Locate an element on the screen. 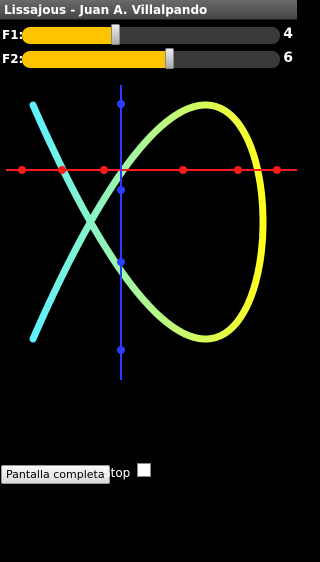 This screenshot has width=320, height=562. slider-f1-value: 4 is located at coordinates (288, 34).